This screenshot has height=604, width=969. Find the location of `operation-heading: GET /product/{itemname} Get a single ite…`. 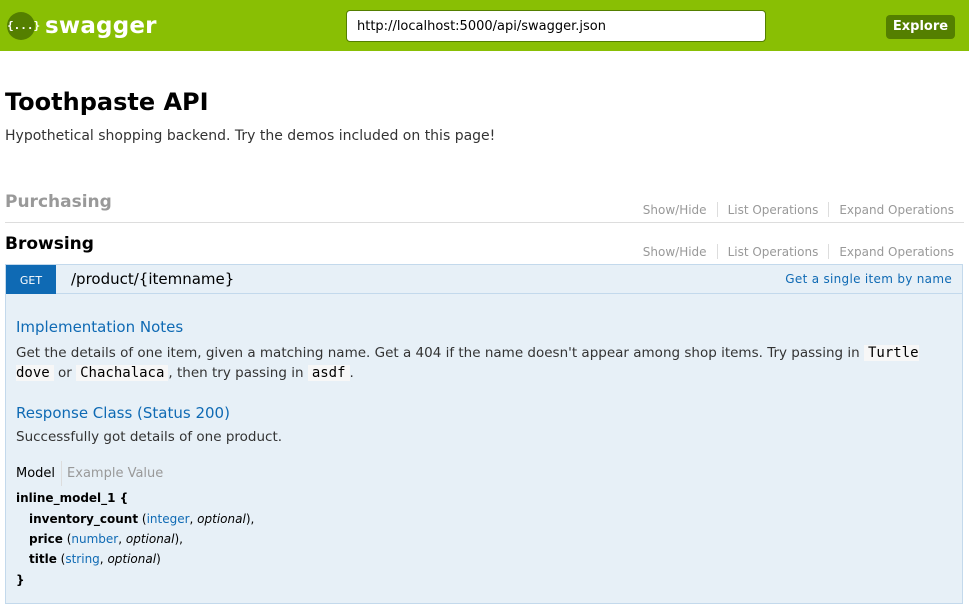

operation-heading: GET /product/{itemname} Get a single ite… is located at coordinates (484, 279).